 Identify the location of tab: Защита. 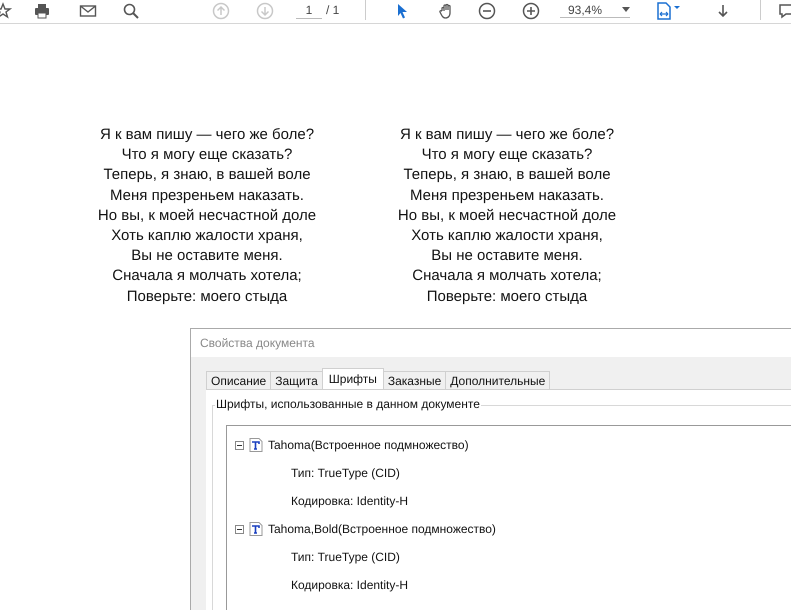
(296, 380).